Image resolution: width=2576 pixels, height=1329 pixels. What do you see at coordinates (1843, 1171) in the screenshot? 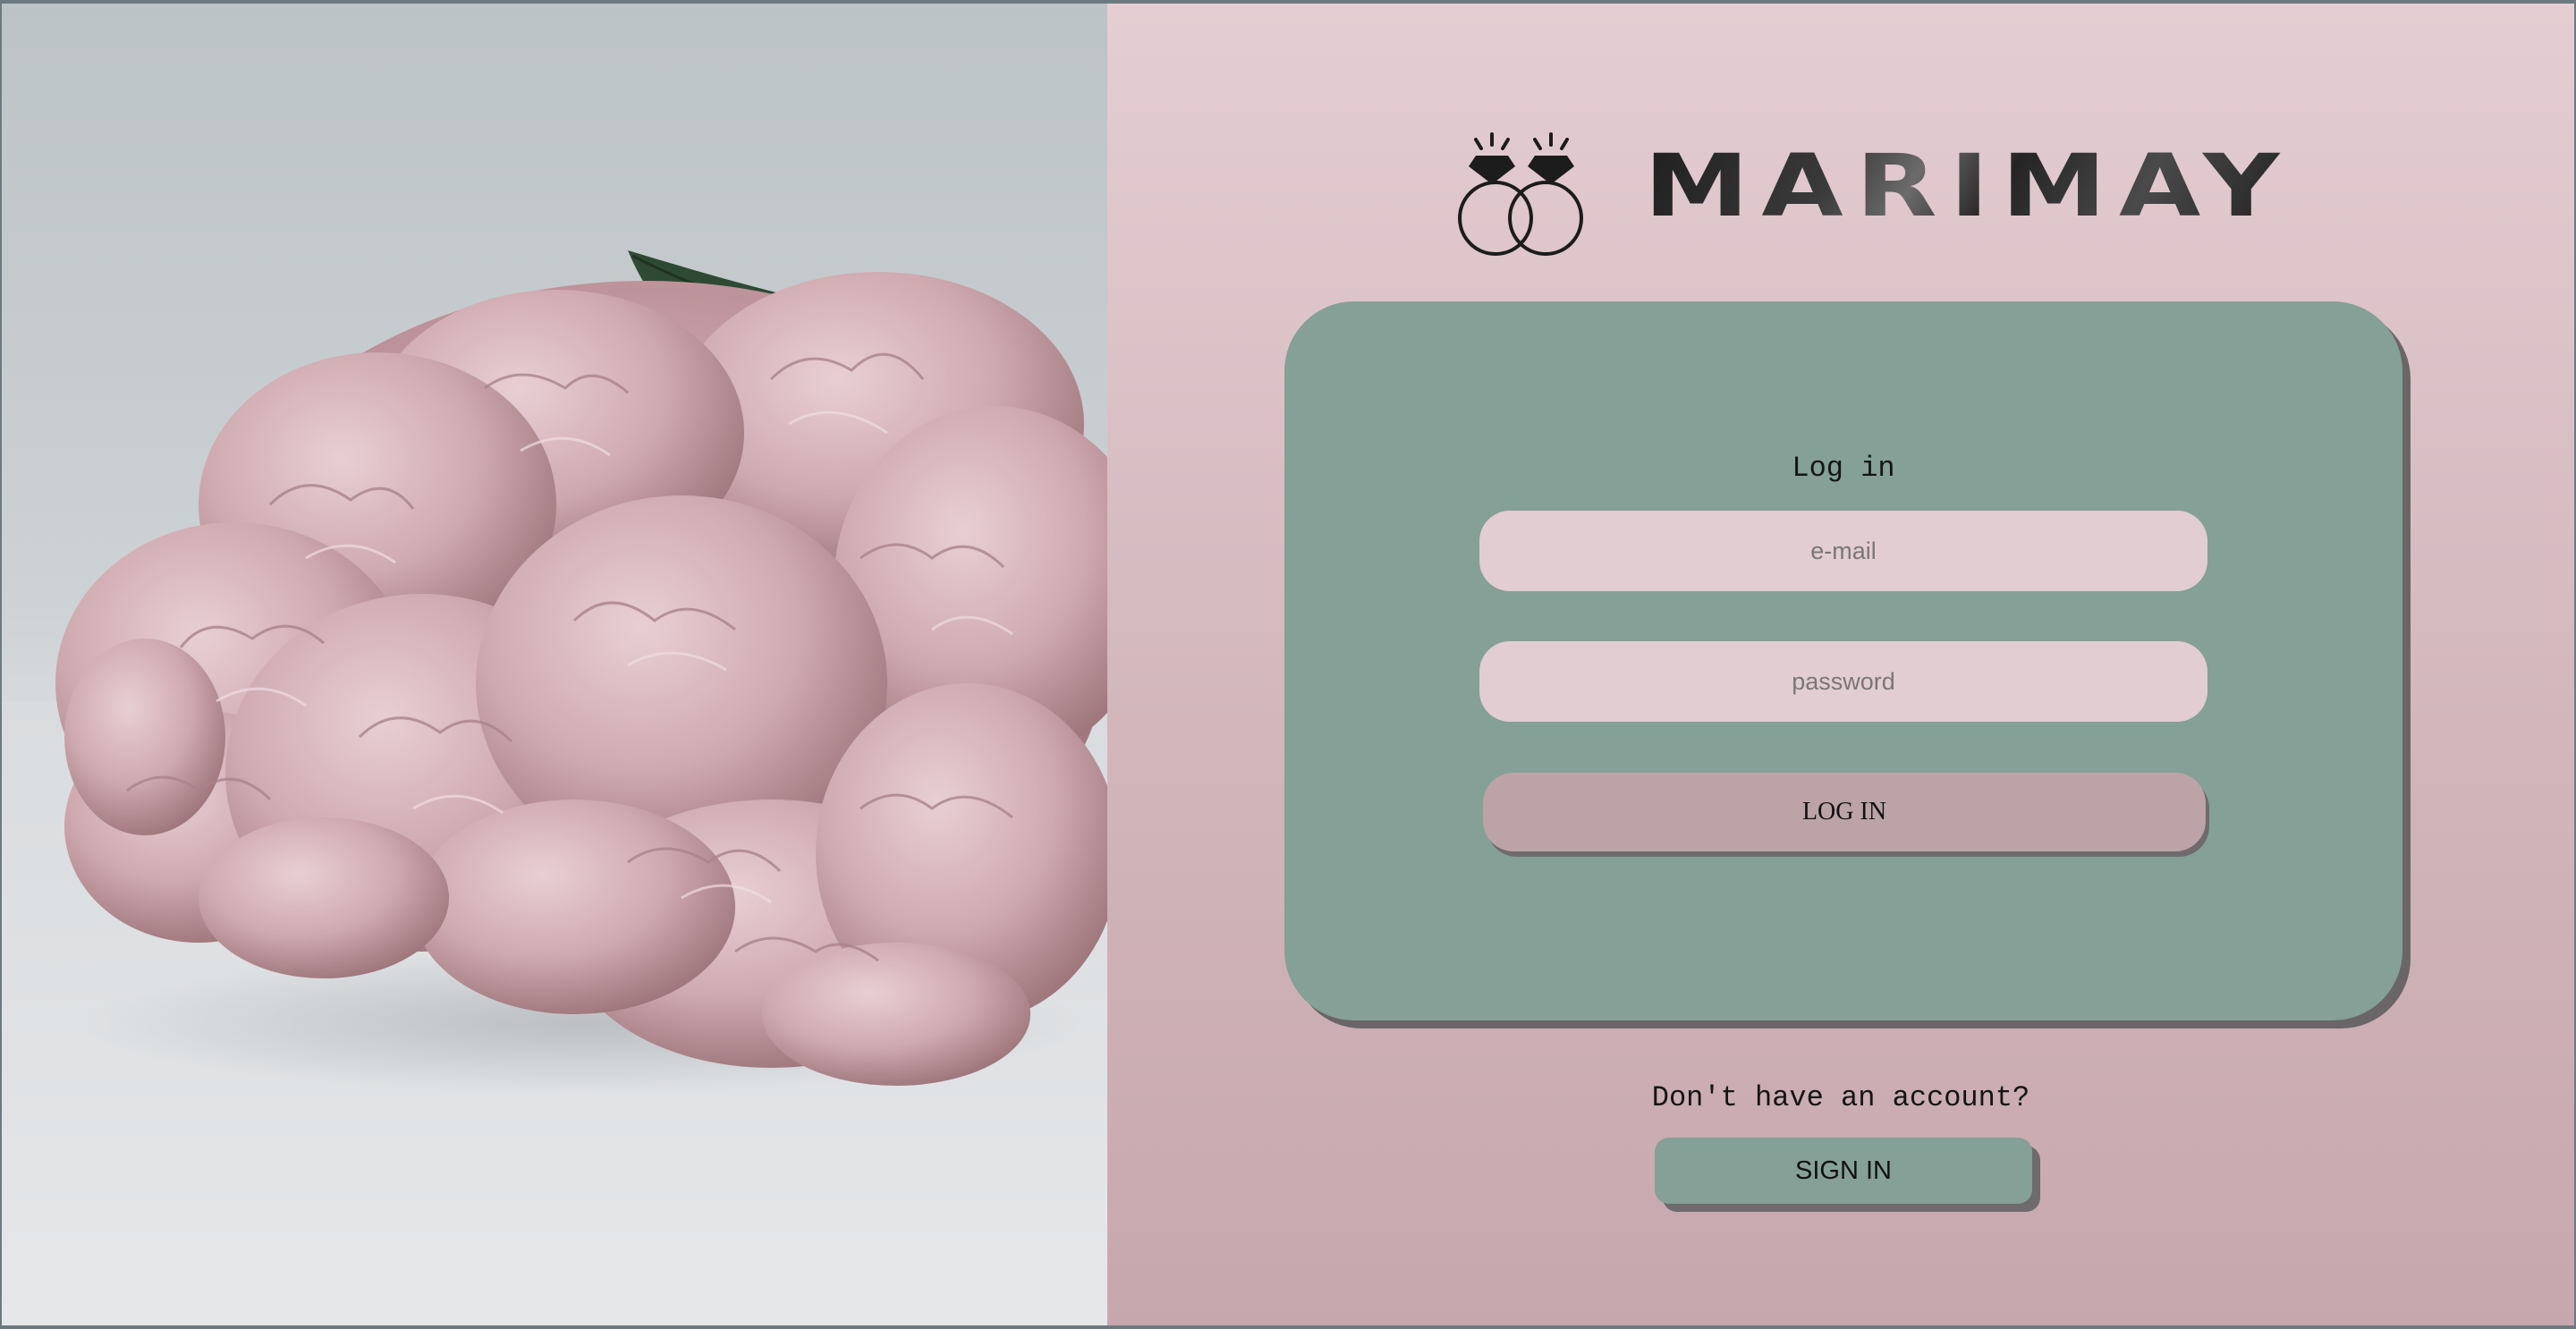
I see `sign-in-button: SIGN IN` at bounding box center [1843, 1171].